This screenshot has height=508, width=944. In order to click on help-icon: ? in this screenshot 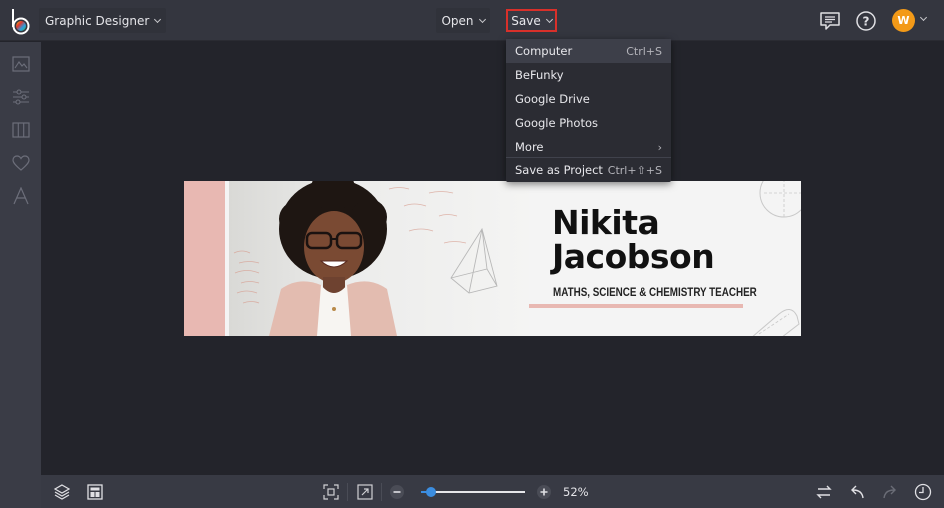, I will do `click(866, 21)`.